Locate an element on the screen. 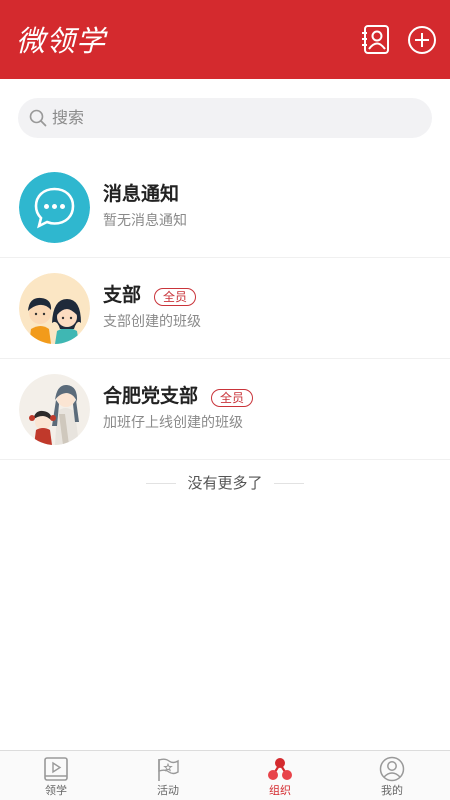 The image size is (450, 800). tab-mine: 我的 is located at coordinates (392, 775).